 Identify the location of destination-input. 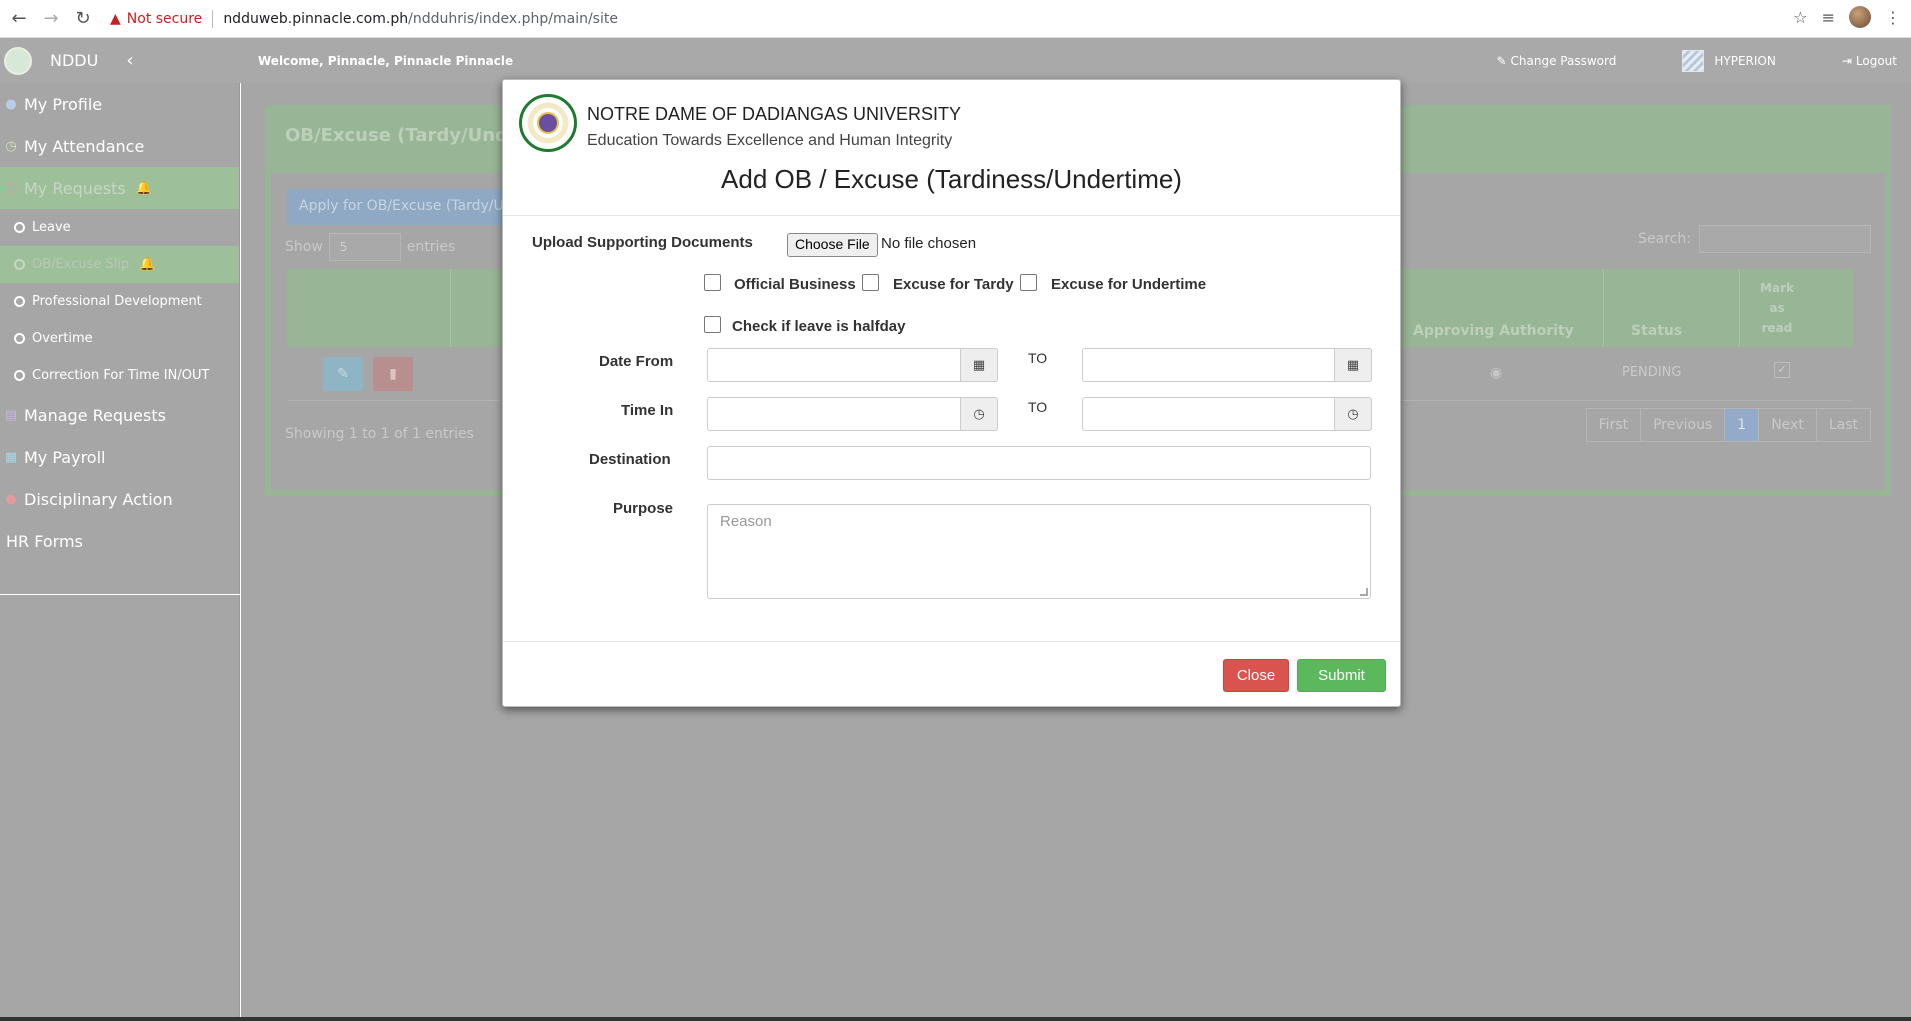
(1039, 463).